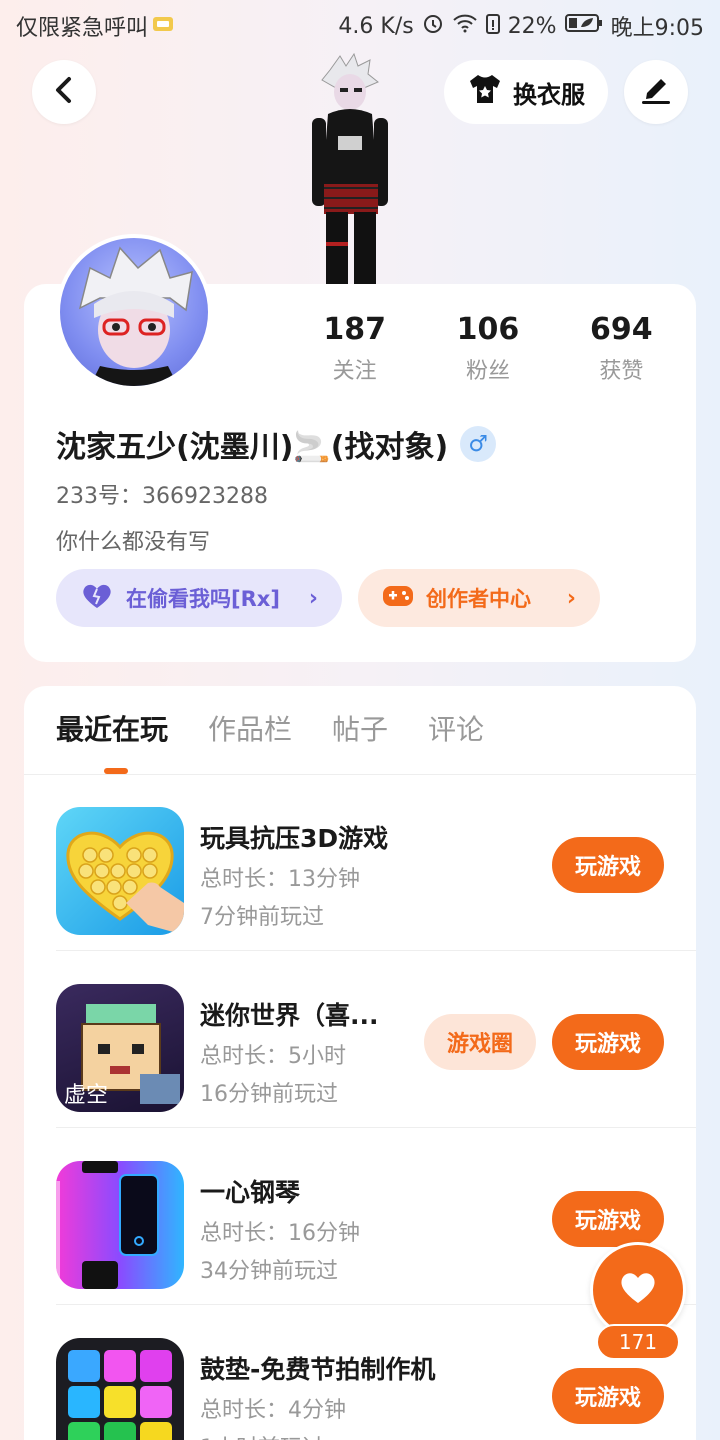 The height and width of the screenshot is (1440, 720). What do you see at coordinates (250, 1192) in the screenshot?
I see `game-title: 一心钢琴` at bounding box center [250, 1192].